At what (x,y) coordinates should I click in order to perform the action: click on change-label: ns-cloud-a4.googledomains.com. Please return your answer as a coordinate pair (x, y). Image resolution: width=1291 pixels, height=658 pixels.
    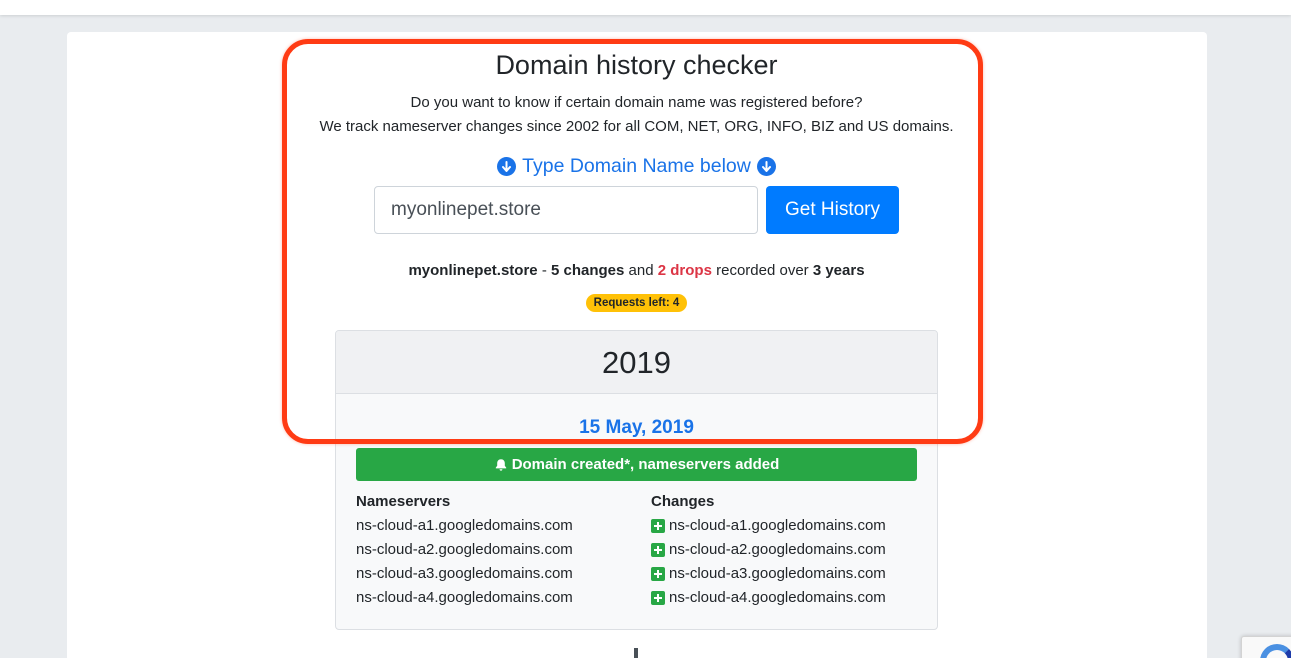
    Looking at the image, I should click on (777, 597).